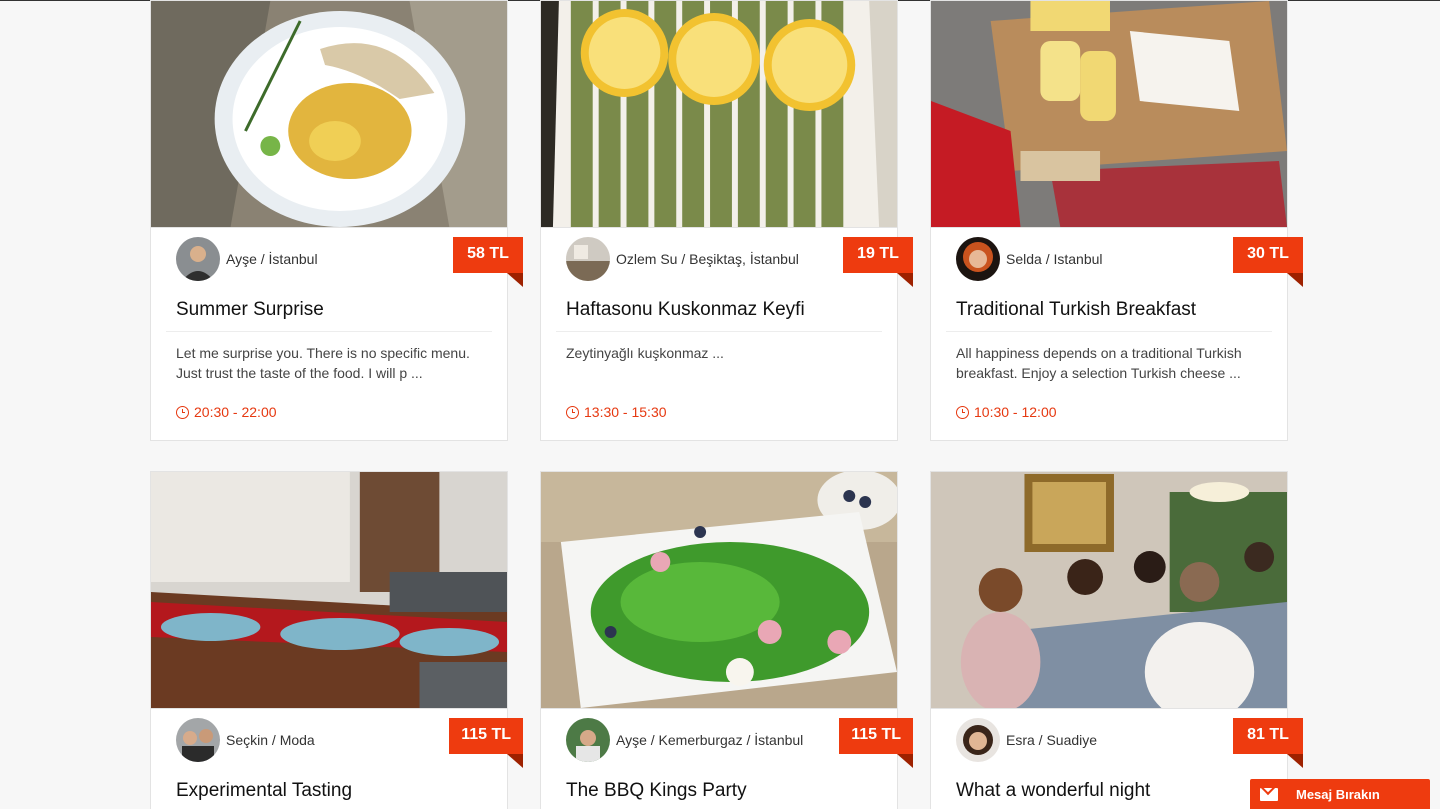 This screenshot has width=1440, height=809. I want to click on host-info: Ayşe / İstanbul, so click(247, 259).